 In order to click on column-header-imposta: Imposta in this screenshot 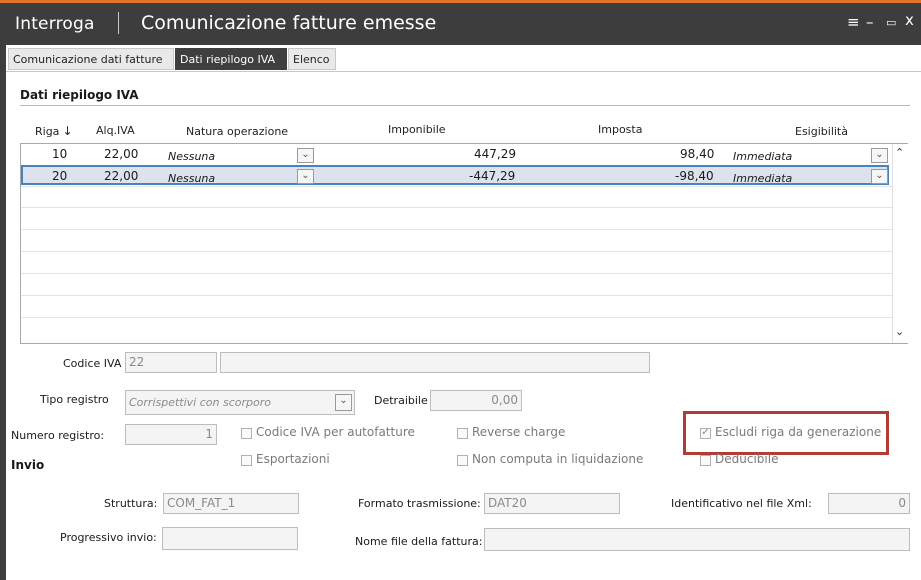, I will do `click(620, 129)`.